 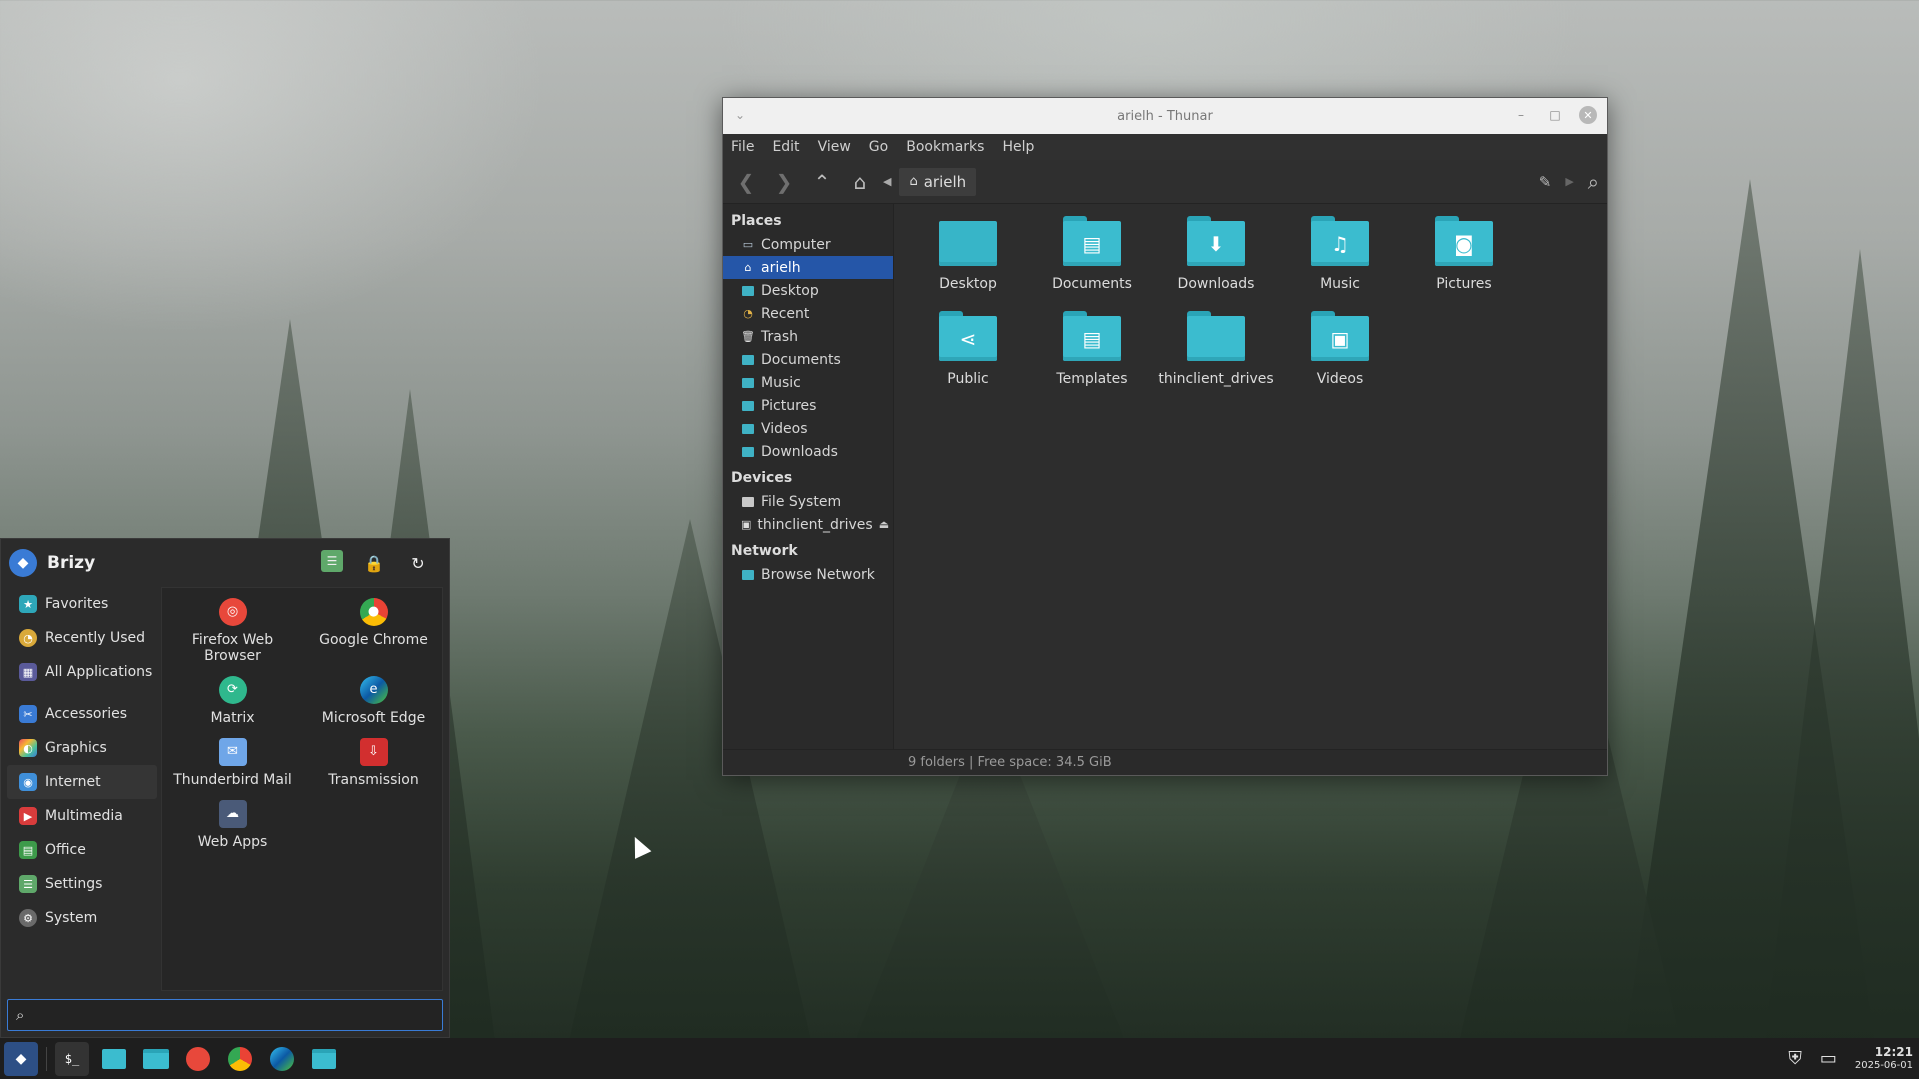 I want to click on sidebar-item-file-system: File System, so click(x=808, y=501).